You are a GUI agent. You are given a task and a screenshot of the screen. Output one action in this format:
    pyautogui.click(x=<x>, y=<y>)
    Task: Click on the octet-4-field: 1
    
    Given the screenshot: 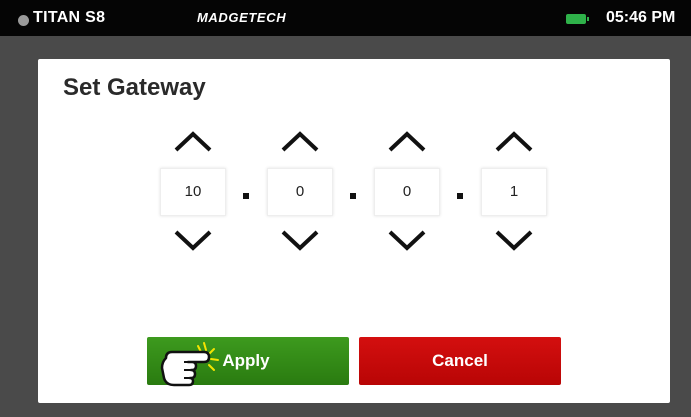 What is the action you would take?
    pyautogui.click(x=514, y=192)
    